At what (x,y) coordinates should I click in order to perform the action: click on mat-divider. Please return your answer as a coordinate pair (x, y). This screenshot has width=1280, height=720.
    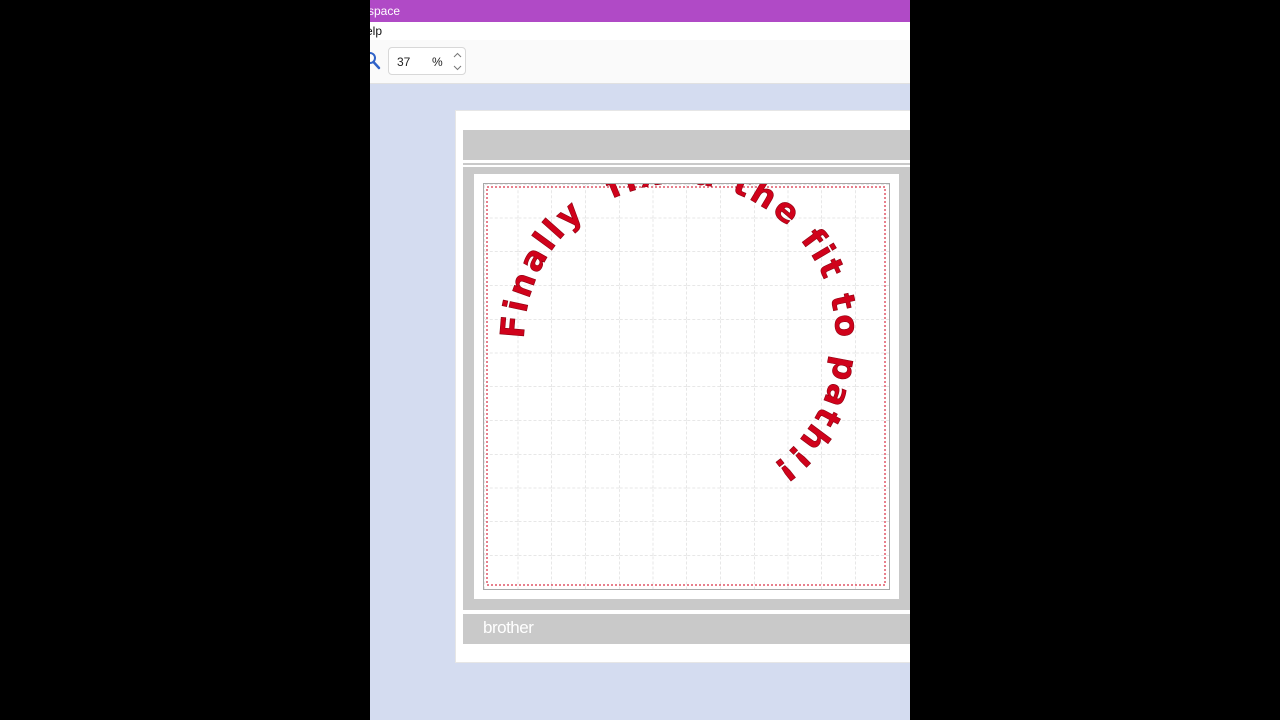
    Looking at the image, I should click on (686, 164).